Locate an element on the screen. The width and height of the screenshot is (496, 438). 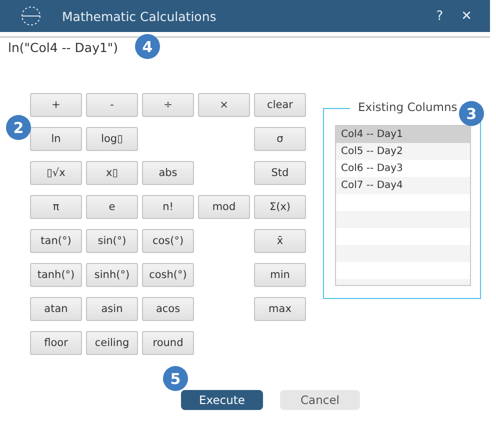
keypad-button: round is located at coordinates (168, 343).